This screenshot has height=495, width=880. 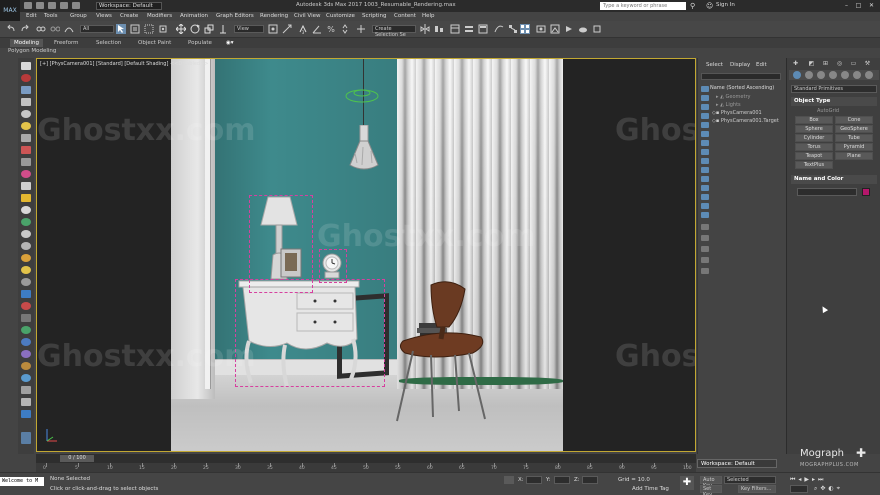 What do you see at coordinates (643, 6) in the screenshot?
I see `search-input: Type a keyword or phrase` at bounding box center [643, 6].